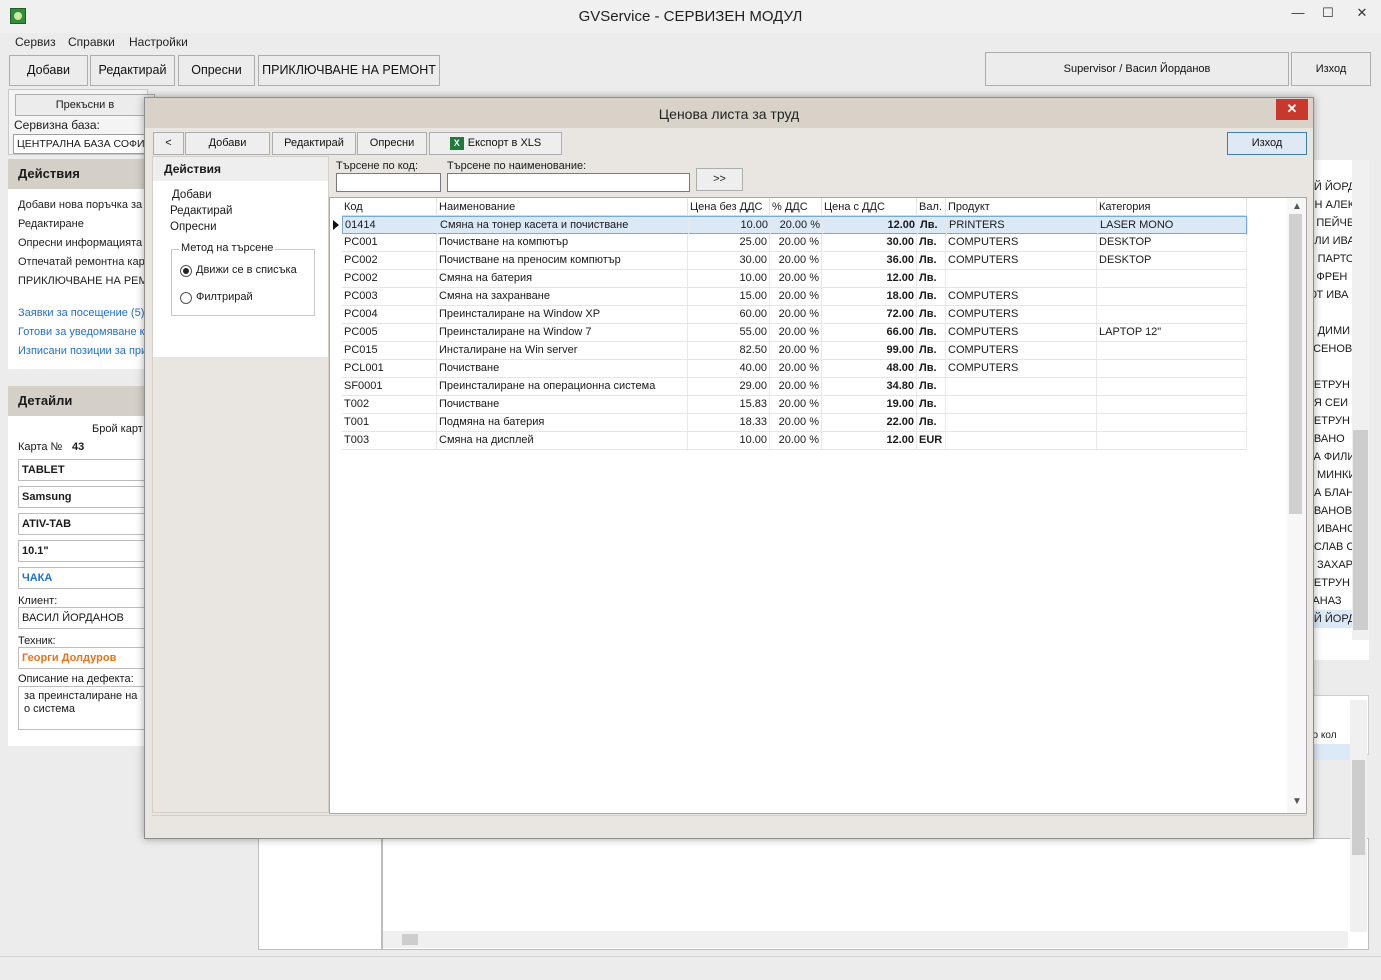 Image resolution: width=1381 pixels, height=980 pixels. I want to click on status-field: ЧАКА, so click(83, 578).